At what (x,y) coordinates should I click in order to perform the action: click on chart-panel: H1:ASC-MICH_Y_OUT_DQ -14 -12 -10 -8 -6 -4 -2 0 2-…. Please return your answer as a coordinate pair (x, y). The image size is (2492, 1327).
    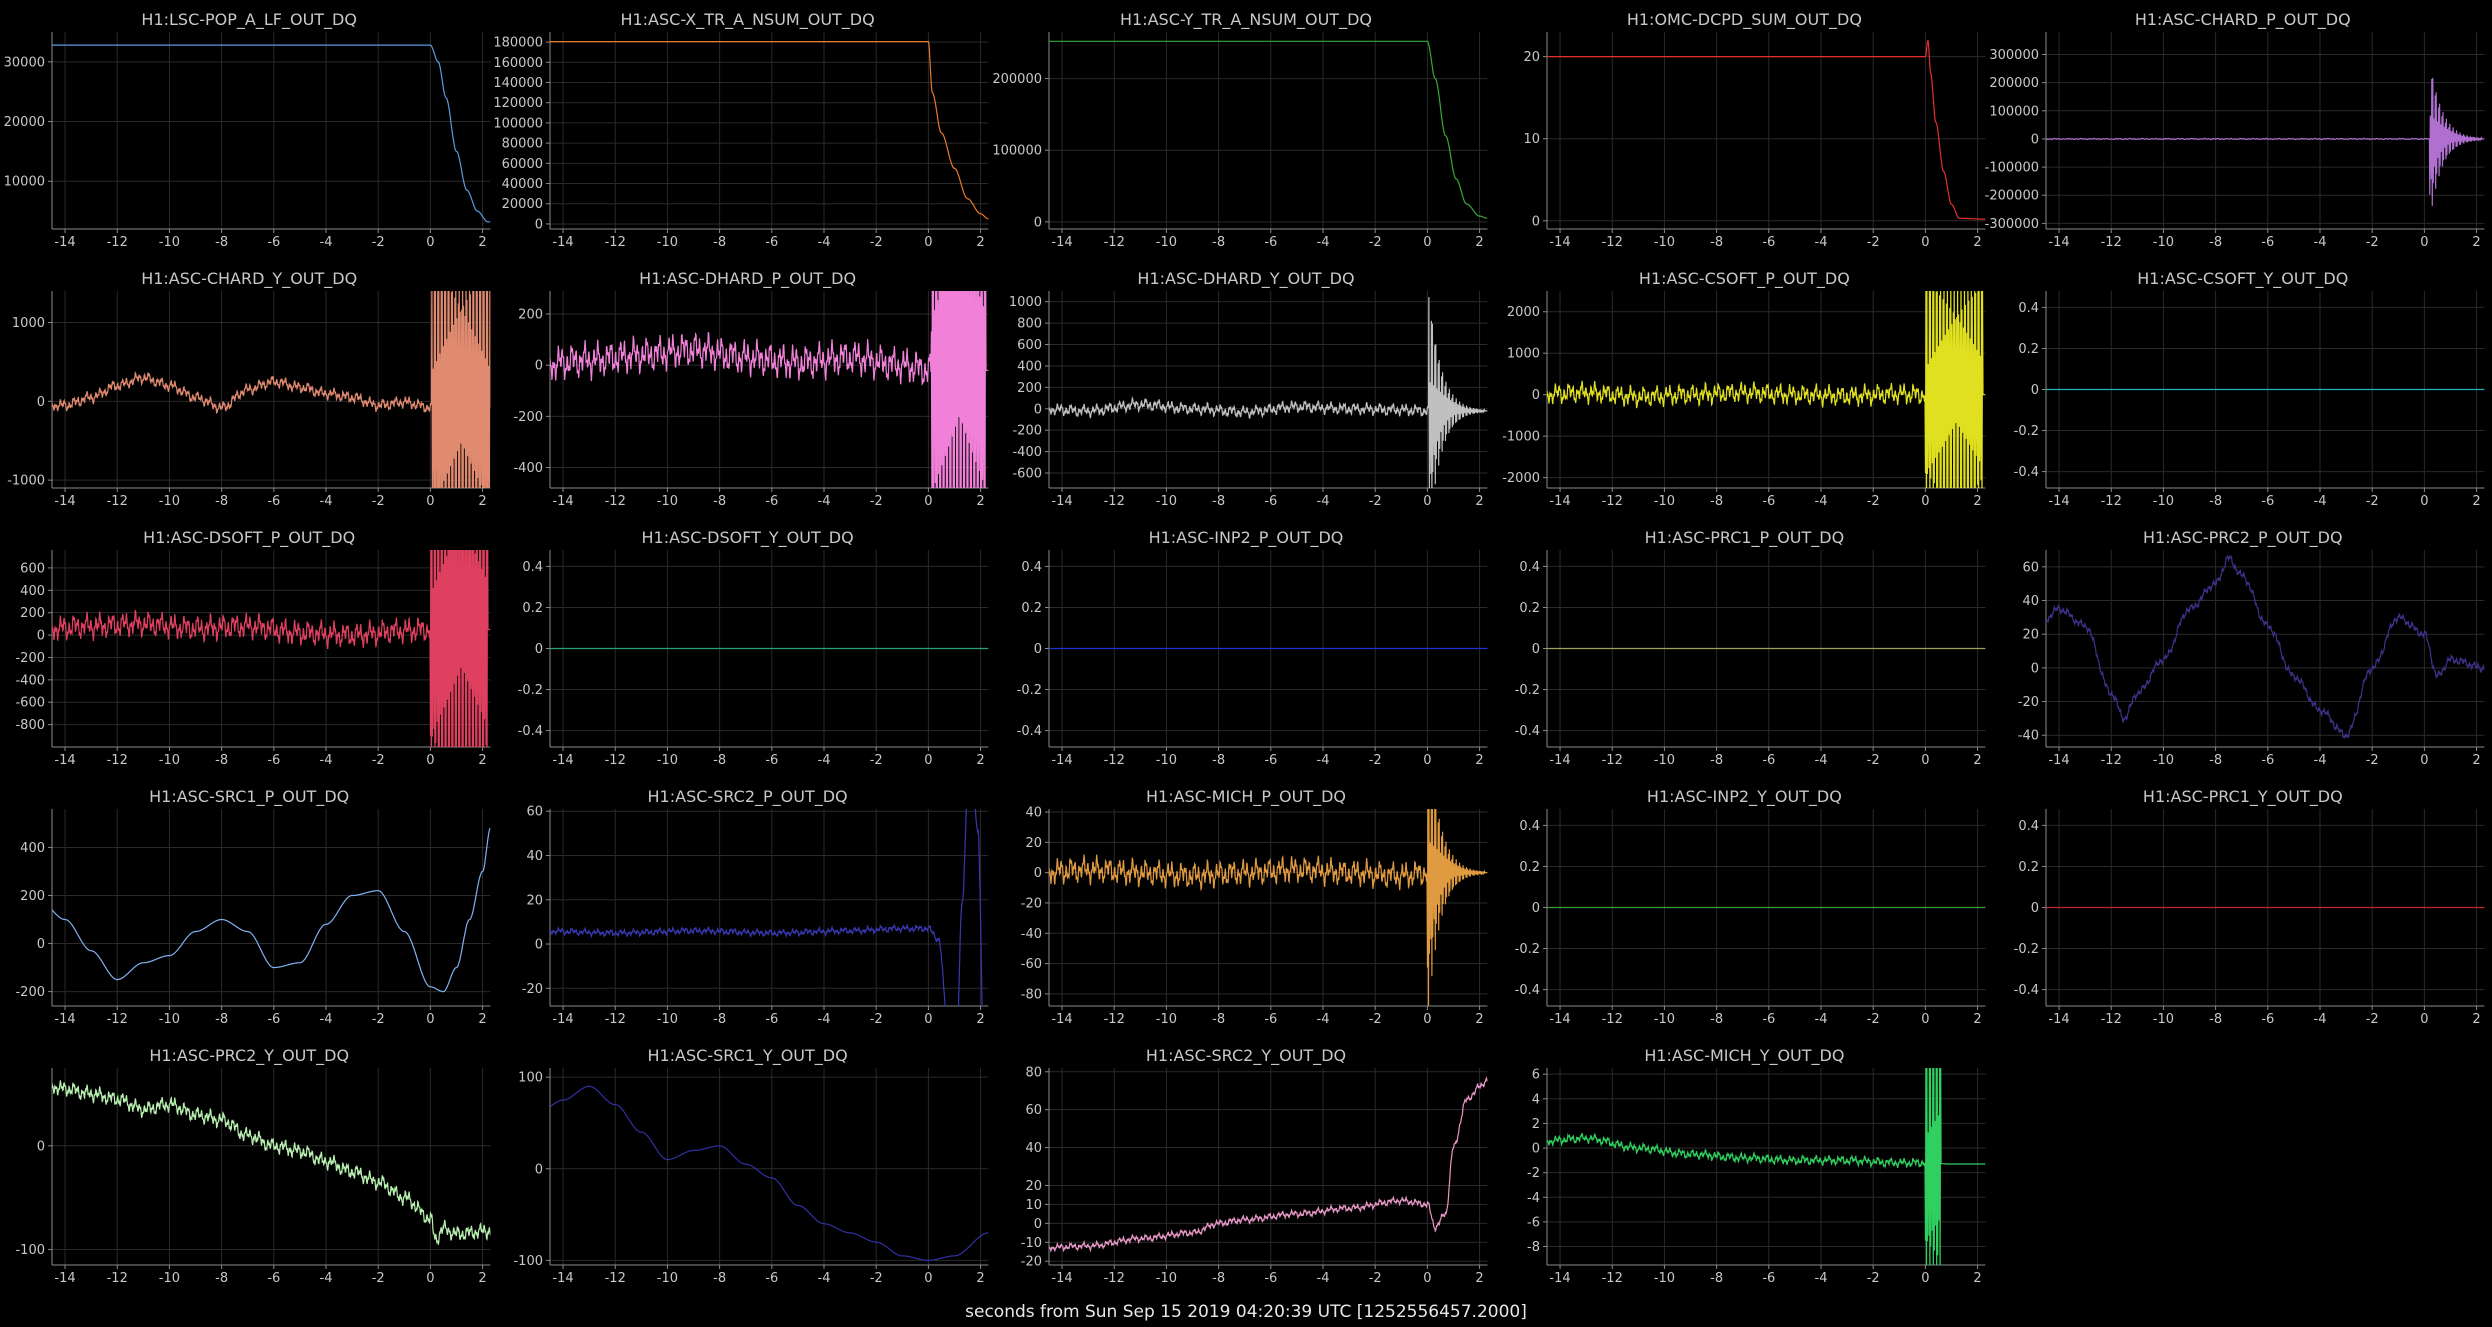
    Looking at the image, I should click on (1744, 1165).